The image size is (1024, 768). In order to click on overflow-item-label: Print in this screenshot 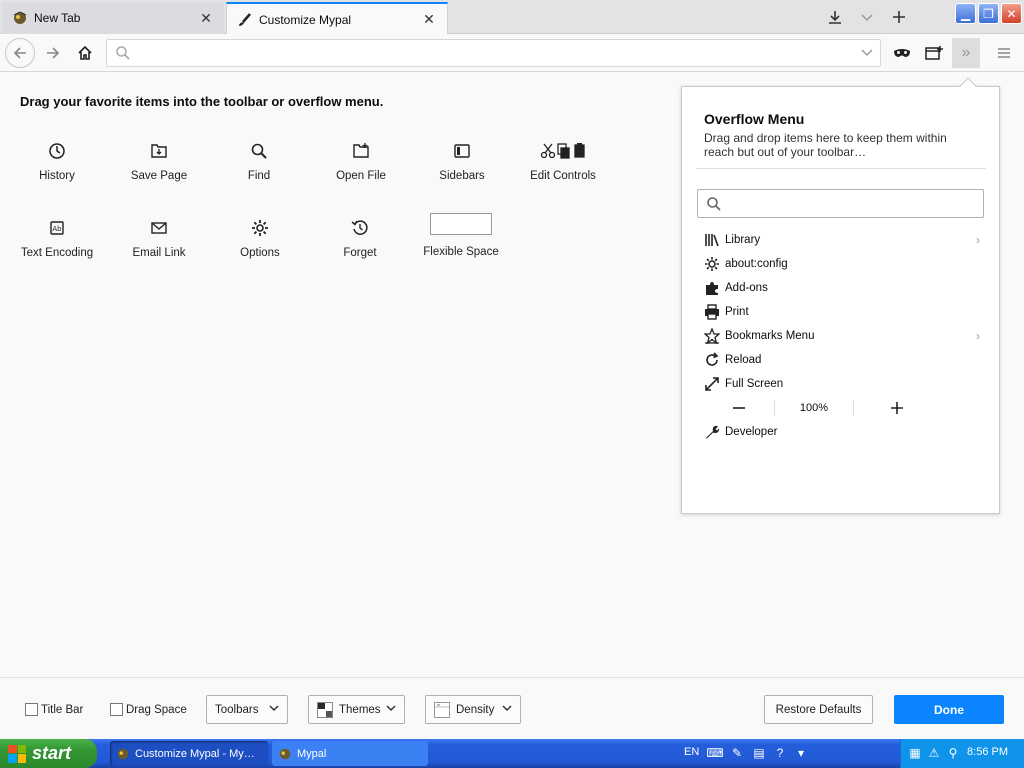, I will do `click(737, 312)`.